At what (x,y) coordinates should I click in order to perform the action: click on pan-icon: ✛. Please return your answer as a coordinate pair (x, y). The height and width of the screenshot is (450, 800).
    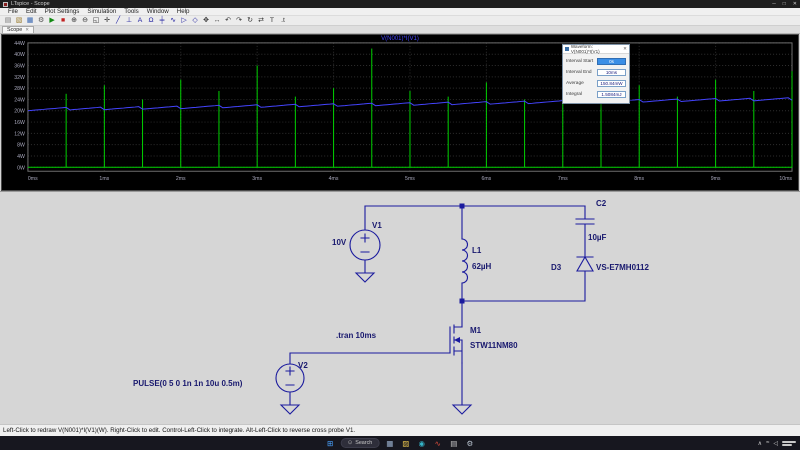
    Looking at the image, I should click on (107, 20).